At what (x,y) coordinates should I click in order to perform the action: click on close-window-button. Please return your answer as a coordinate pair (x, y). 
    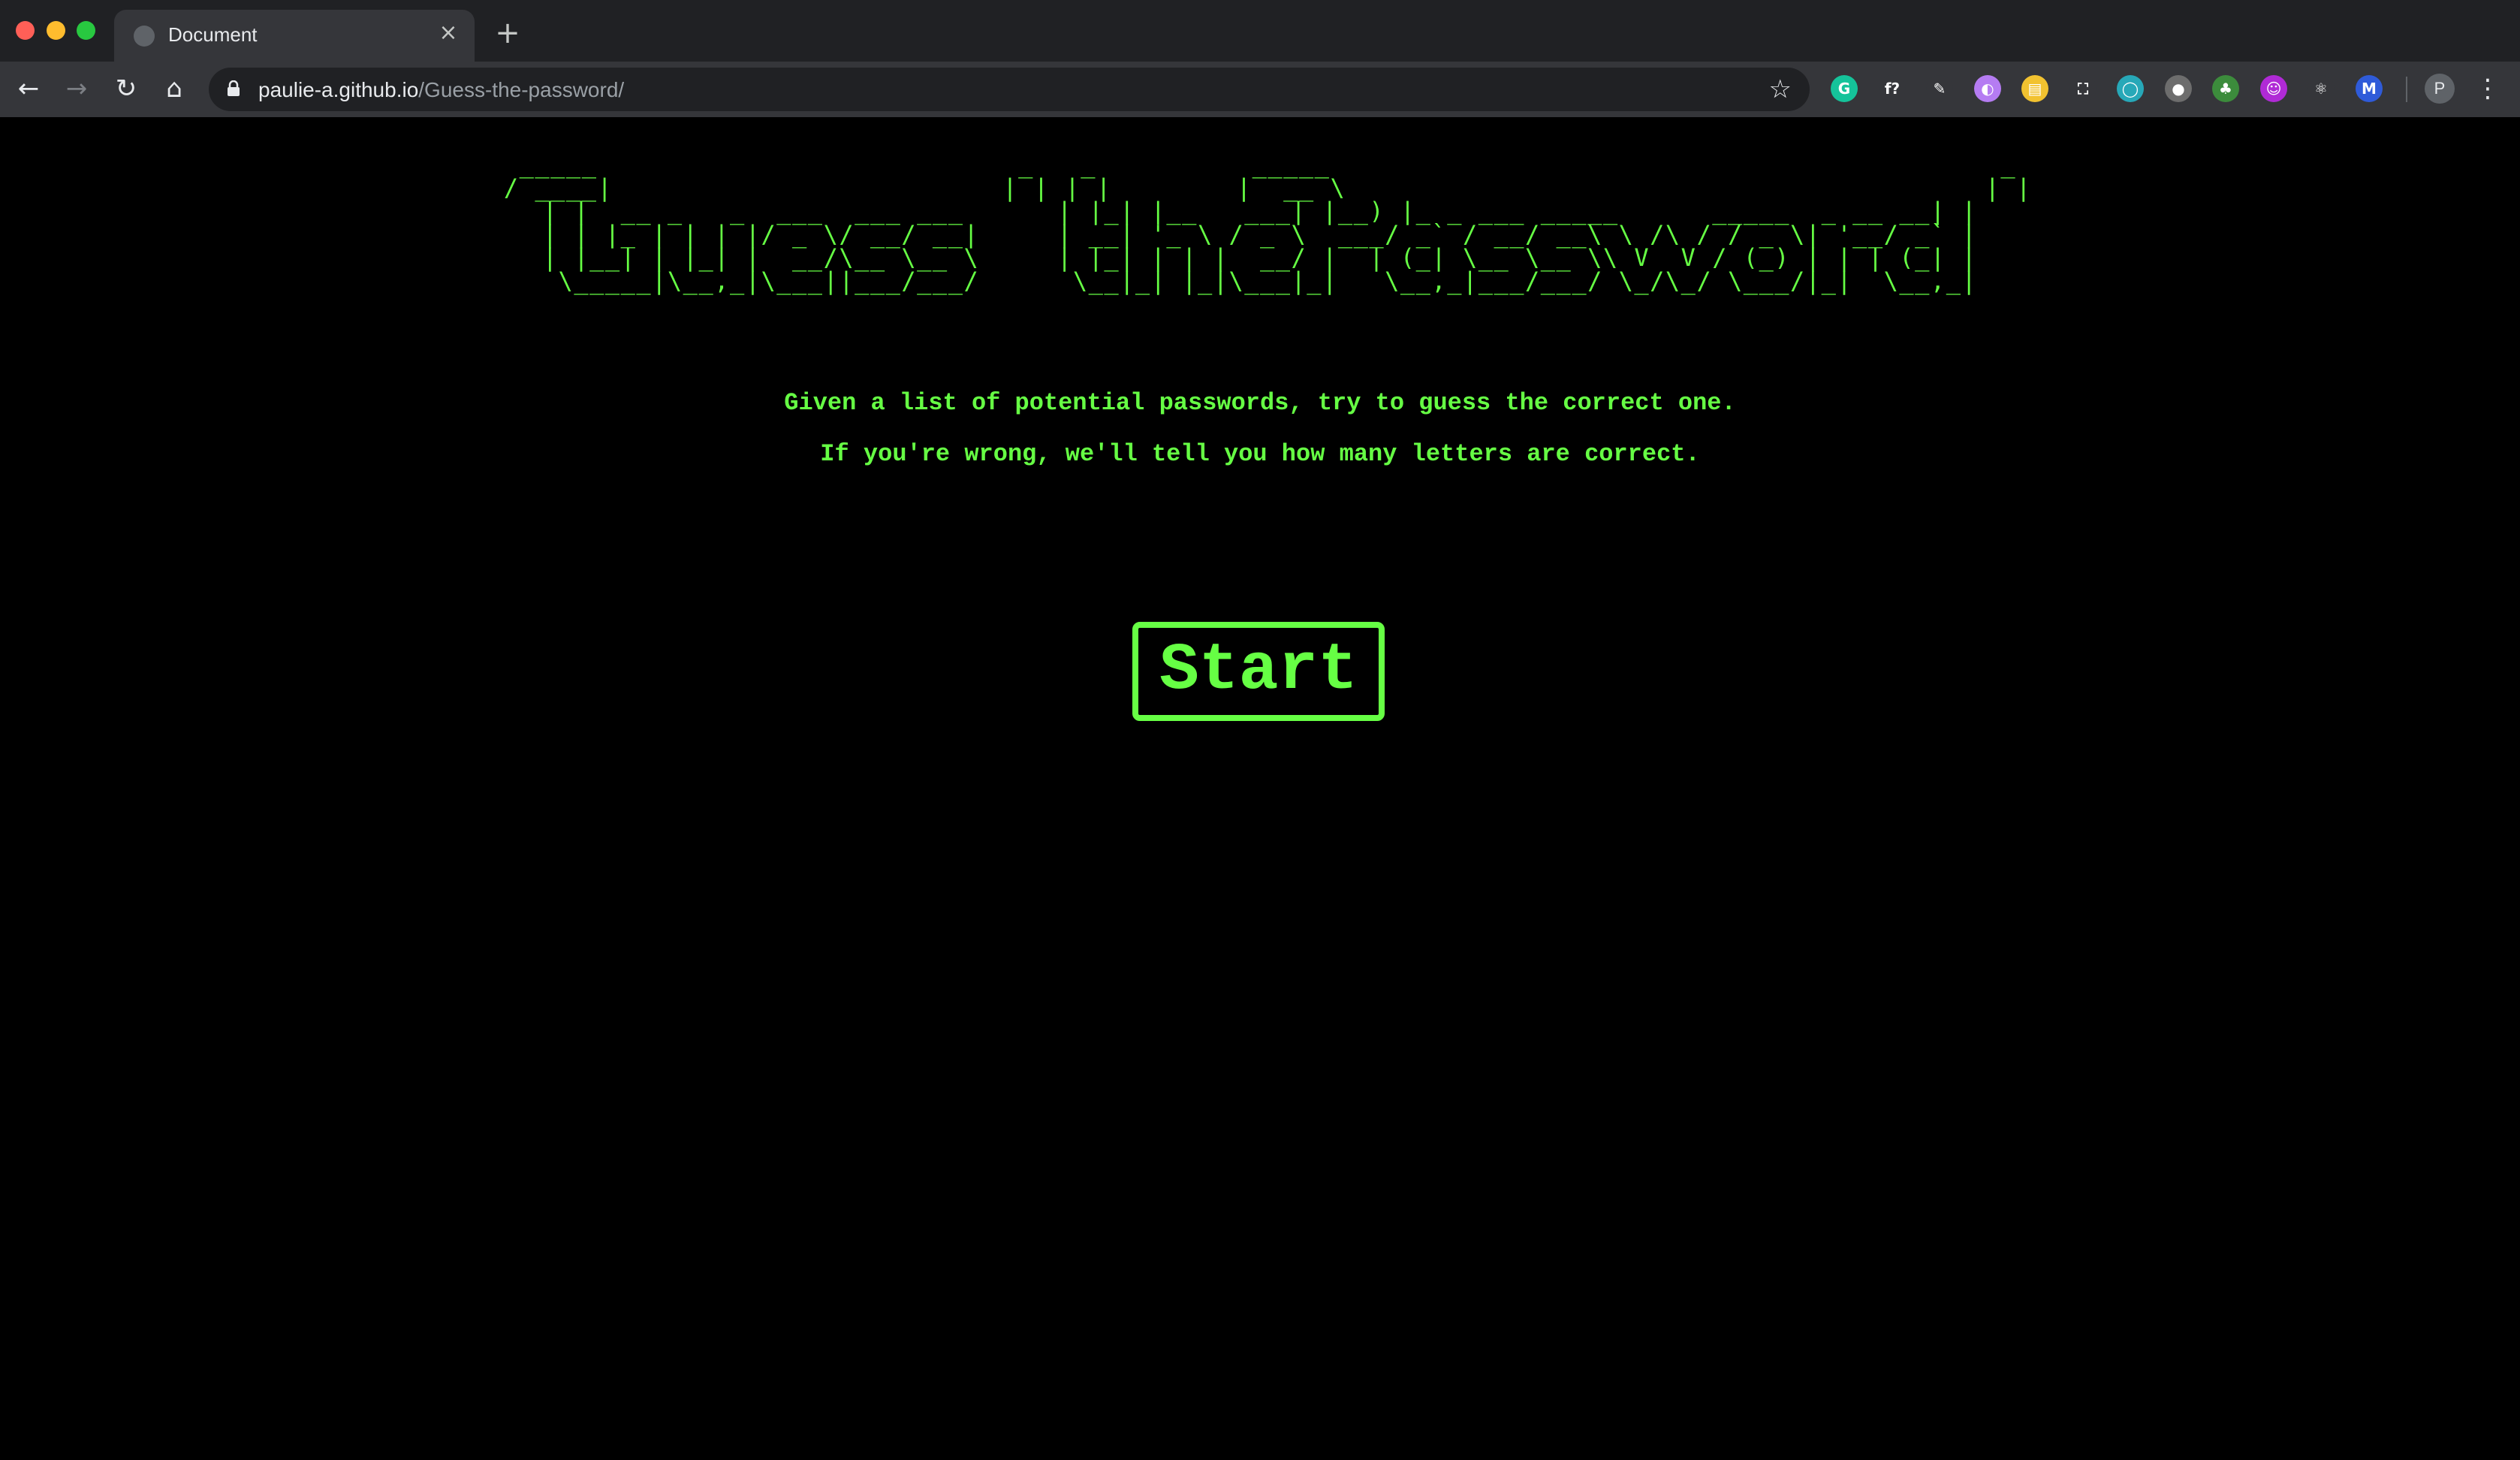
    Looking at the image, I should click on (25, 31).